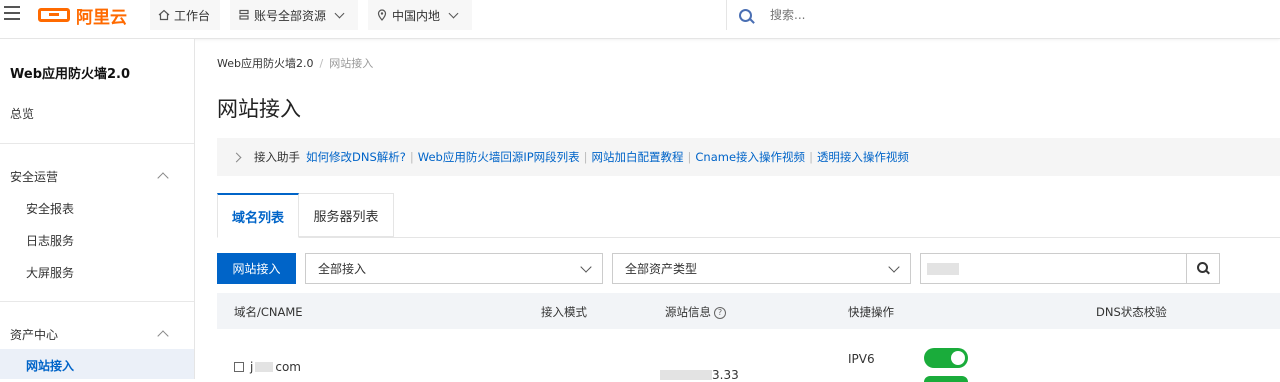 The image size is (1280, 382). What do you see at coordinates (290, 15) in the screenshot?
I see `resources-label: 账号全部资源` at bounding box center [290, 15].